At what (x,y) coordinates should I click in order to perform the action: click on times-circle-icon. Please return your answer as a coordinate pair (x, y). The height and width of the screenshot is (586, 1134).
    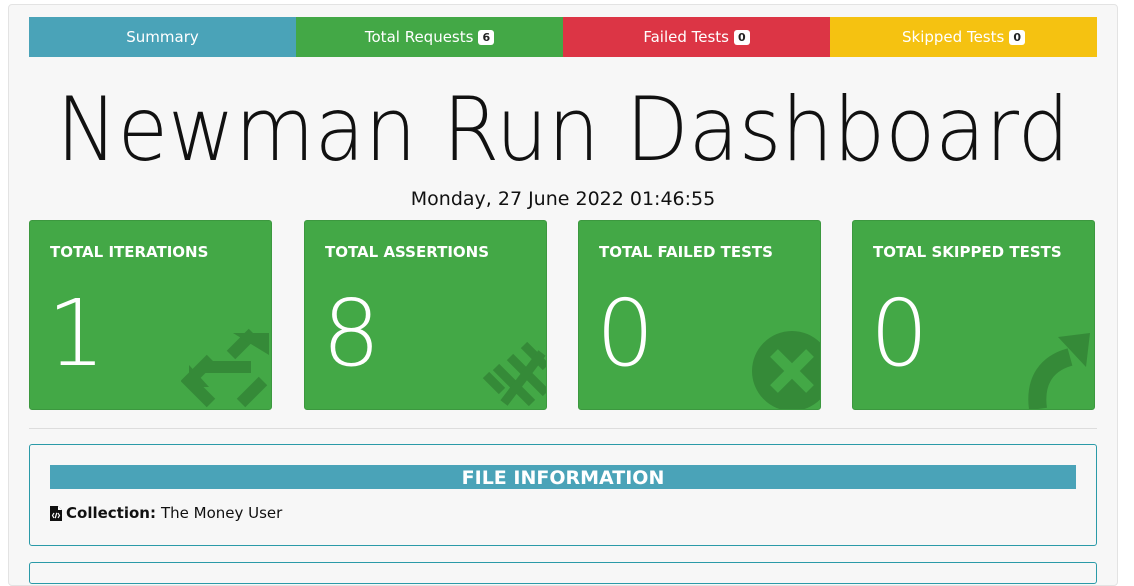
    Looking at the image, I should click on (786, 370).